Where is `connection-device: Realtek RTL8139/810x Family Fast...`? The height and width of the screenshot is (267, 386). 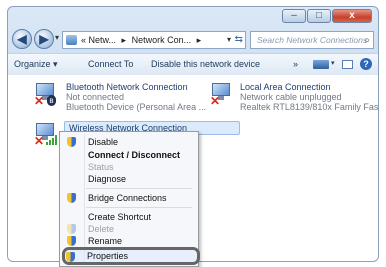
connection-device: Realtek RTL8139/810x Family Fast... is located at coordinates (309, 107).